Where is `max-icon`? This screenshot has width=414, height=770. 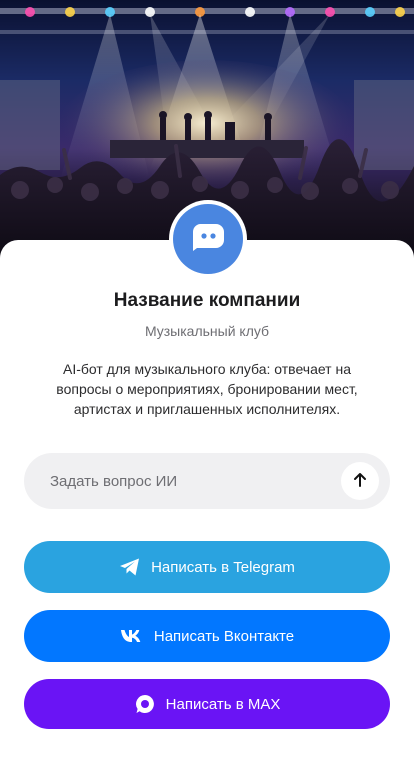
max-icon is located at coordinates (145, 704).